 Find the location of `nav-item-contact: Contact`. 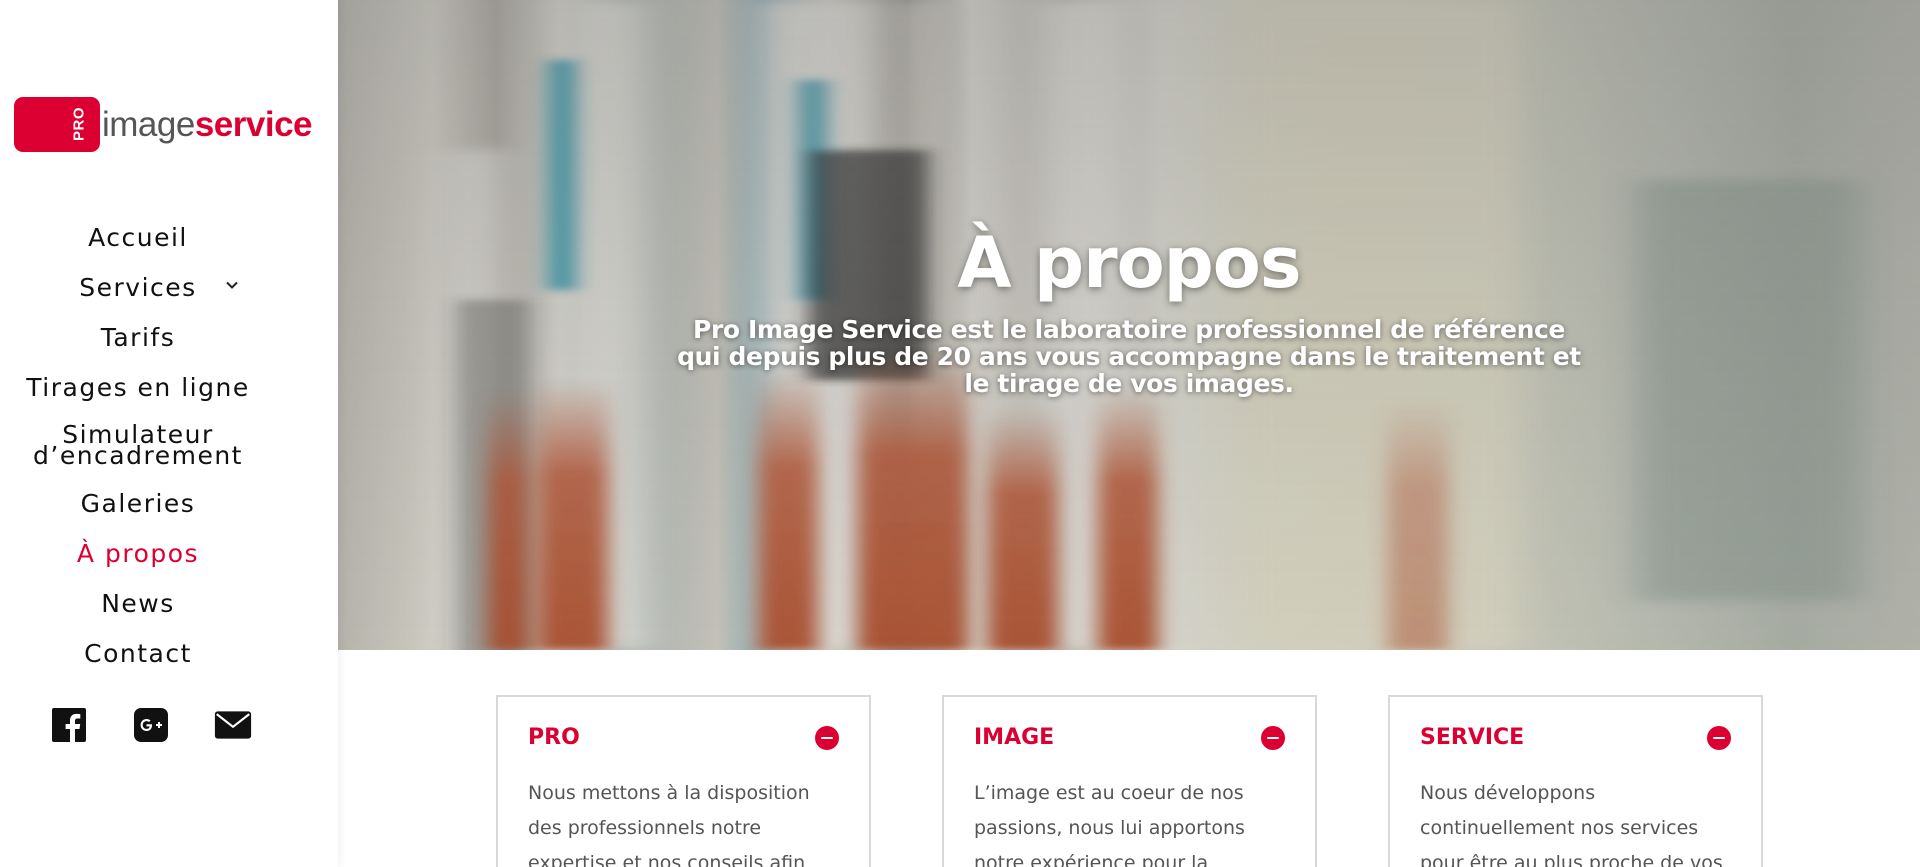

nav-item-contact: Contact is located at coordinates (138, 653).